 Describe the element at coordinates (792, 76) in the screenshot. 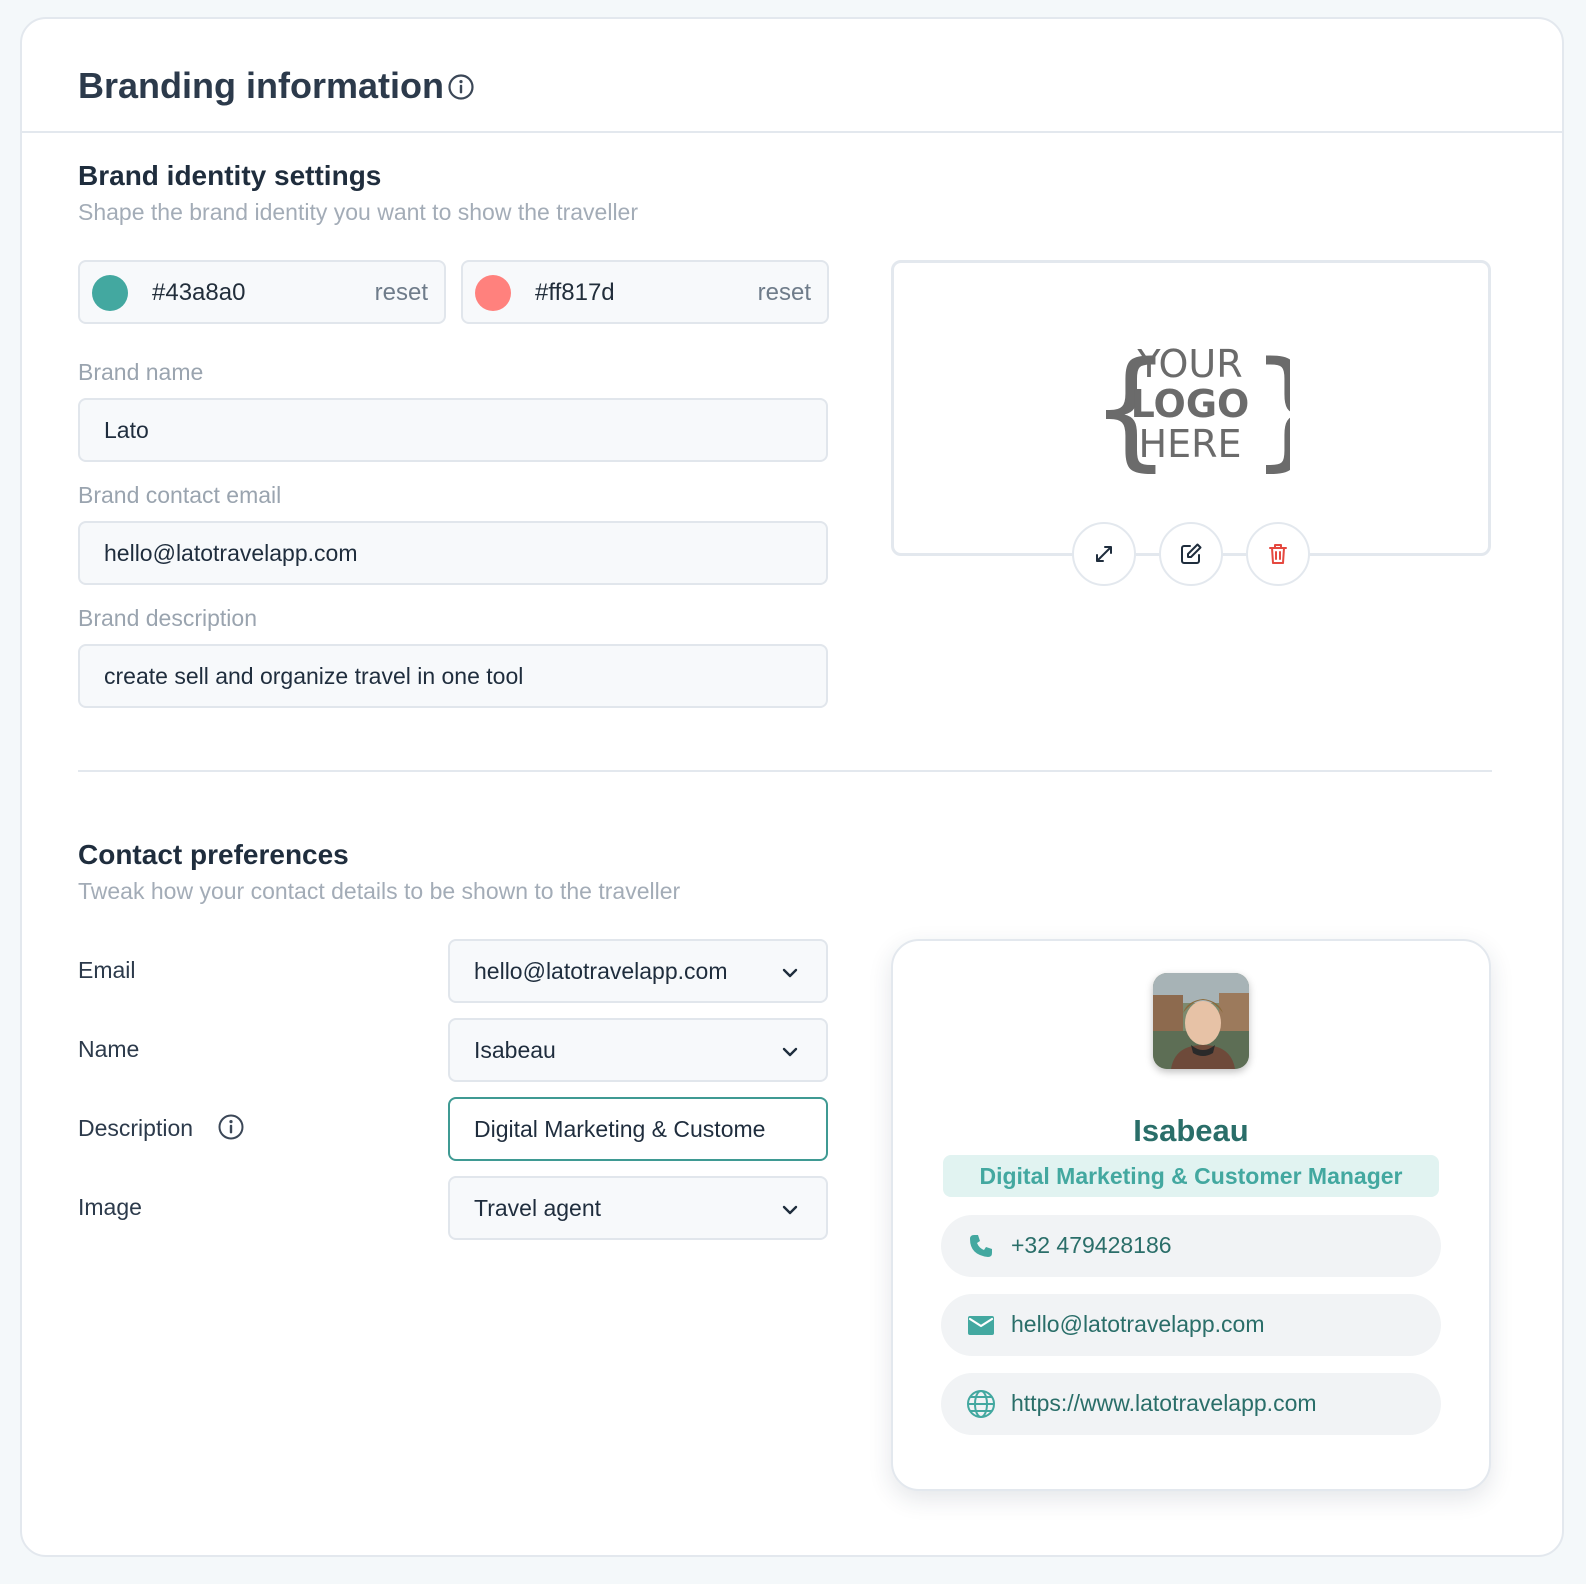

I see `card-header: Branding information` at that location.